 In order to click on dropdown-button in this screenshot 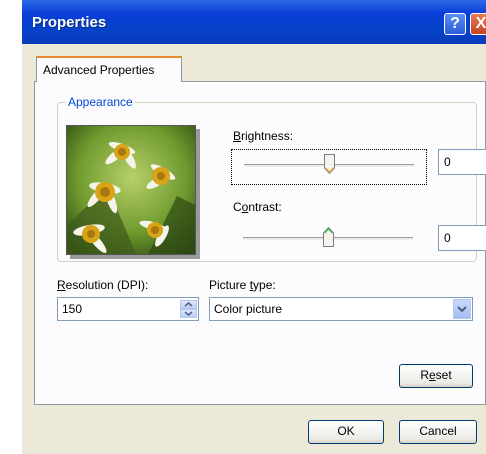, I will do `click(462, 309)`.